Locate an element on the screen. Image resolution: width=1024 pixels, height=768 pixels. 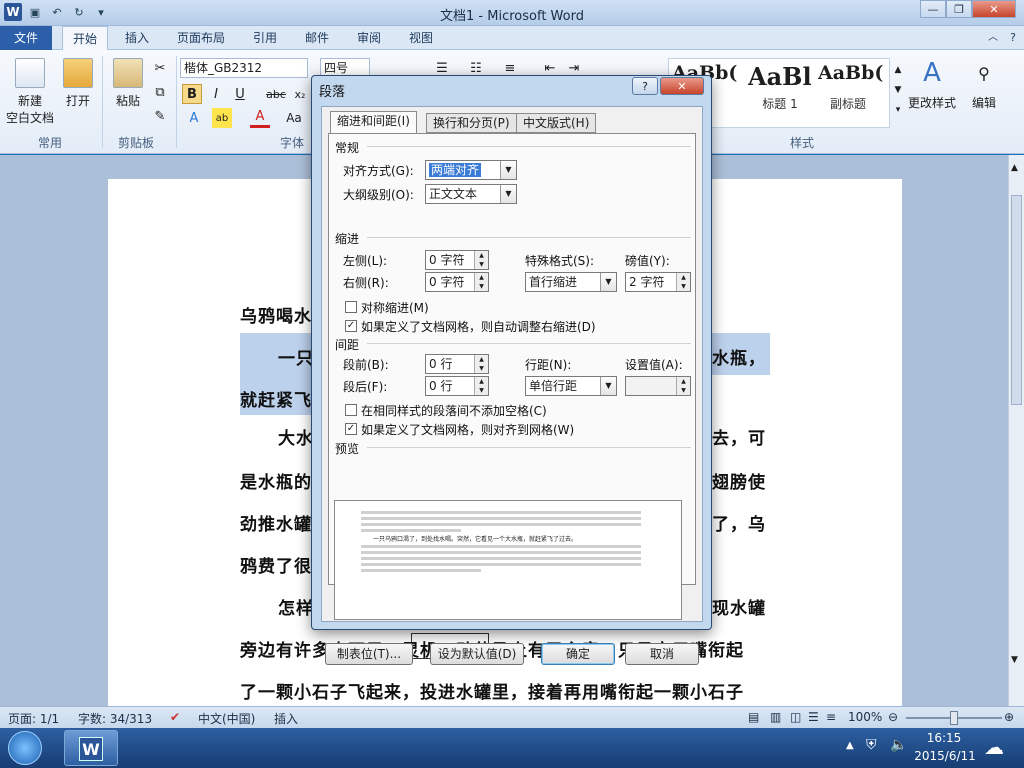
subscript-button: x₂ is located at coordinates (300, 94).